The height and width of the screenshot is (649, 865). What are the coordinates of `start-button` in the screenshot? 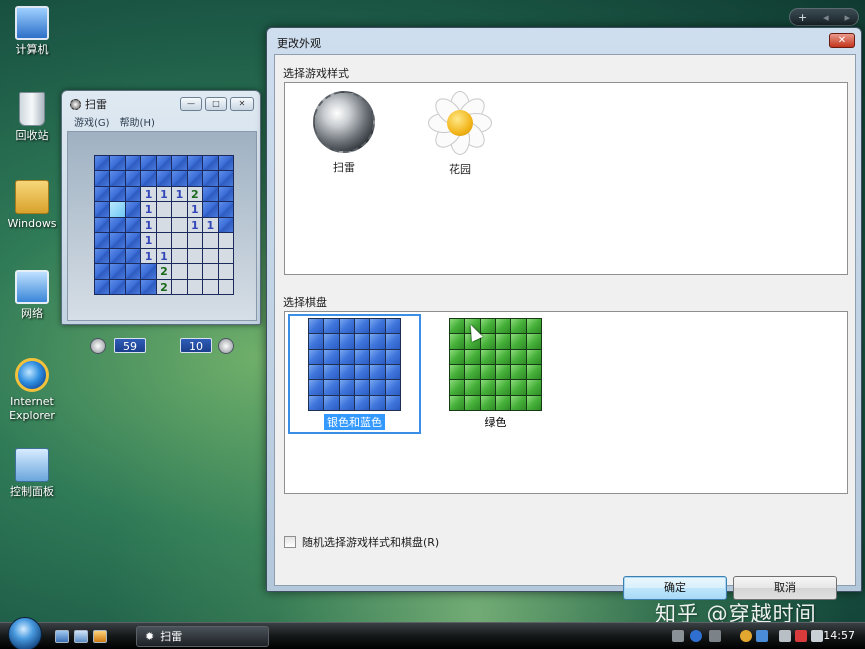 It's located at (25, 633).